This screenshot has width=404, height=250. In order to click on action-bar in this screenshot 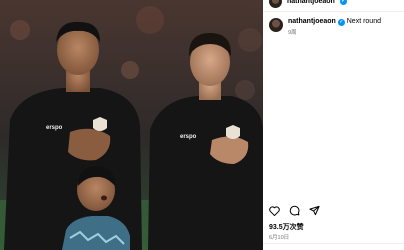, I will do `click(294, 210)`.